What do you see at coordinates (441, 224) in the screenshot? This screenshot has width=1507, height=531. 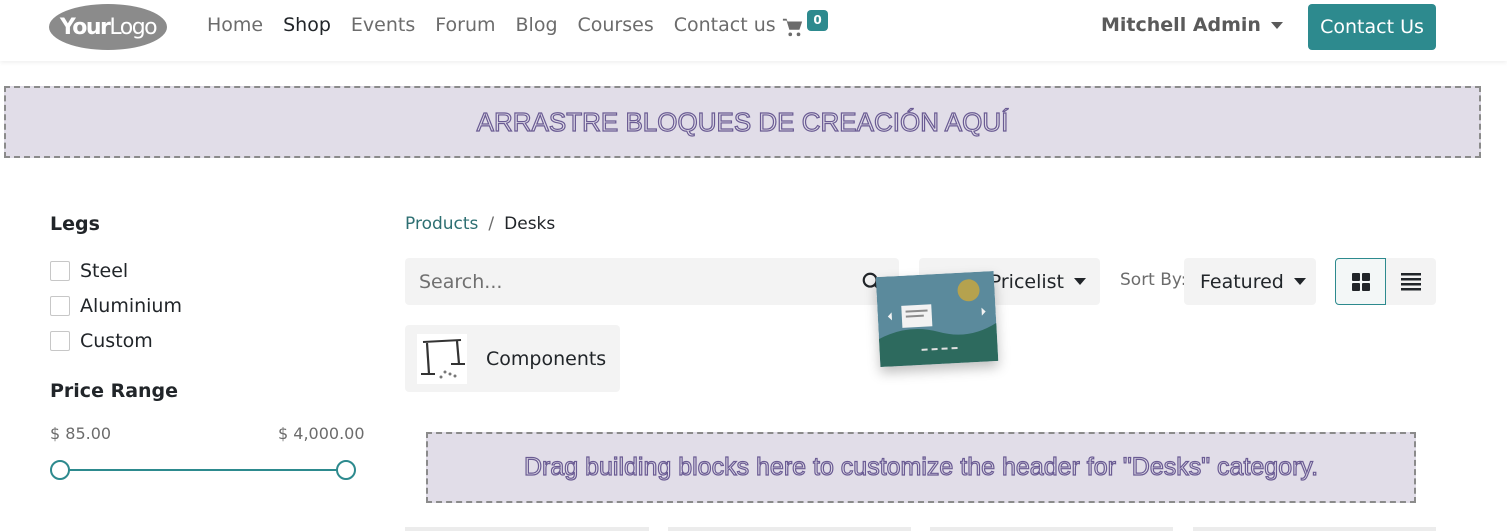 I see `breadcrumb-products: Products` at bounding box center [441, 224].